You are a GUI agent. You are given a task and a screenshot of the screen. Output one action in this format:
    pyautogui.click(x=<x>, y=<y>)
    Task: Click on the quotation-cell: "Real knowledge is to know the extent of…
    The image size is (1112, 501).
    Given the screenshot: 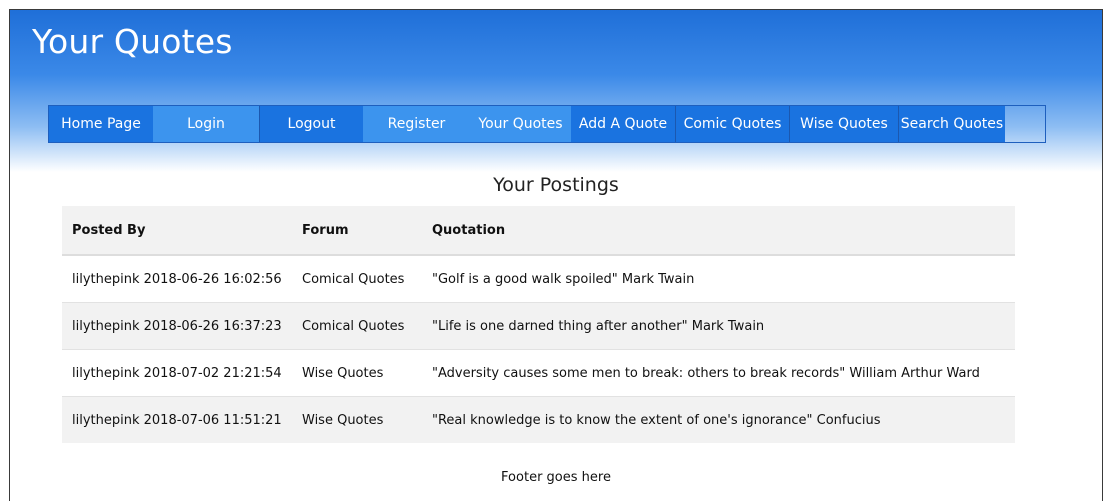 What is the action you would take?
    pyautogui.click(x=718, y=419)
    